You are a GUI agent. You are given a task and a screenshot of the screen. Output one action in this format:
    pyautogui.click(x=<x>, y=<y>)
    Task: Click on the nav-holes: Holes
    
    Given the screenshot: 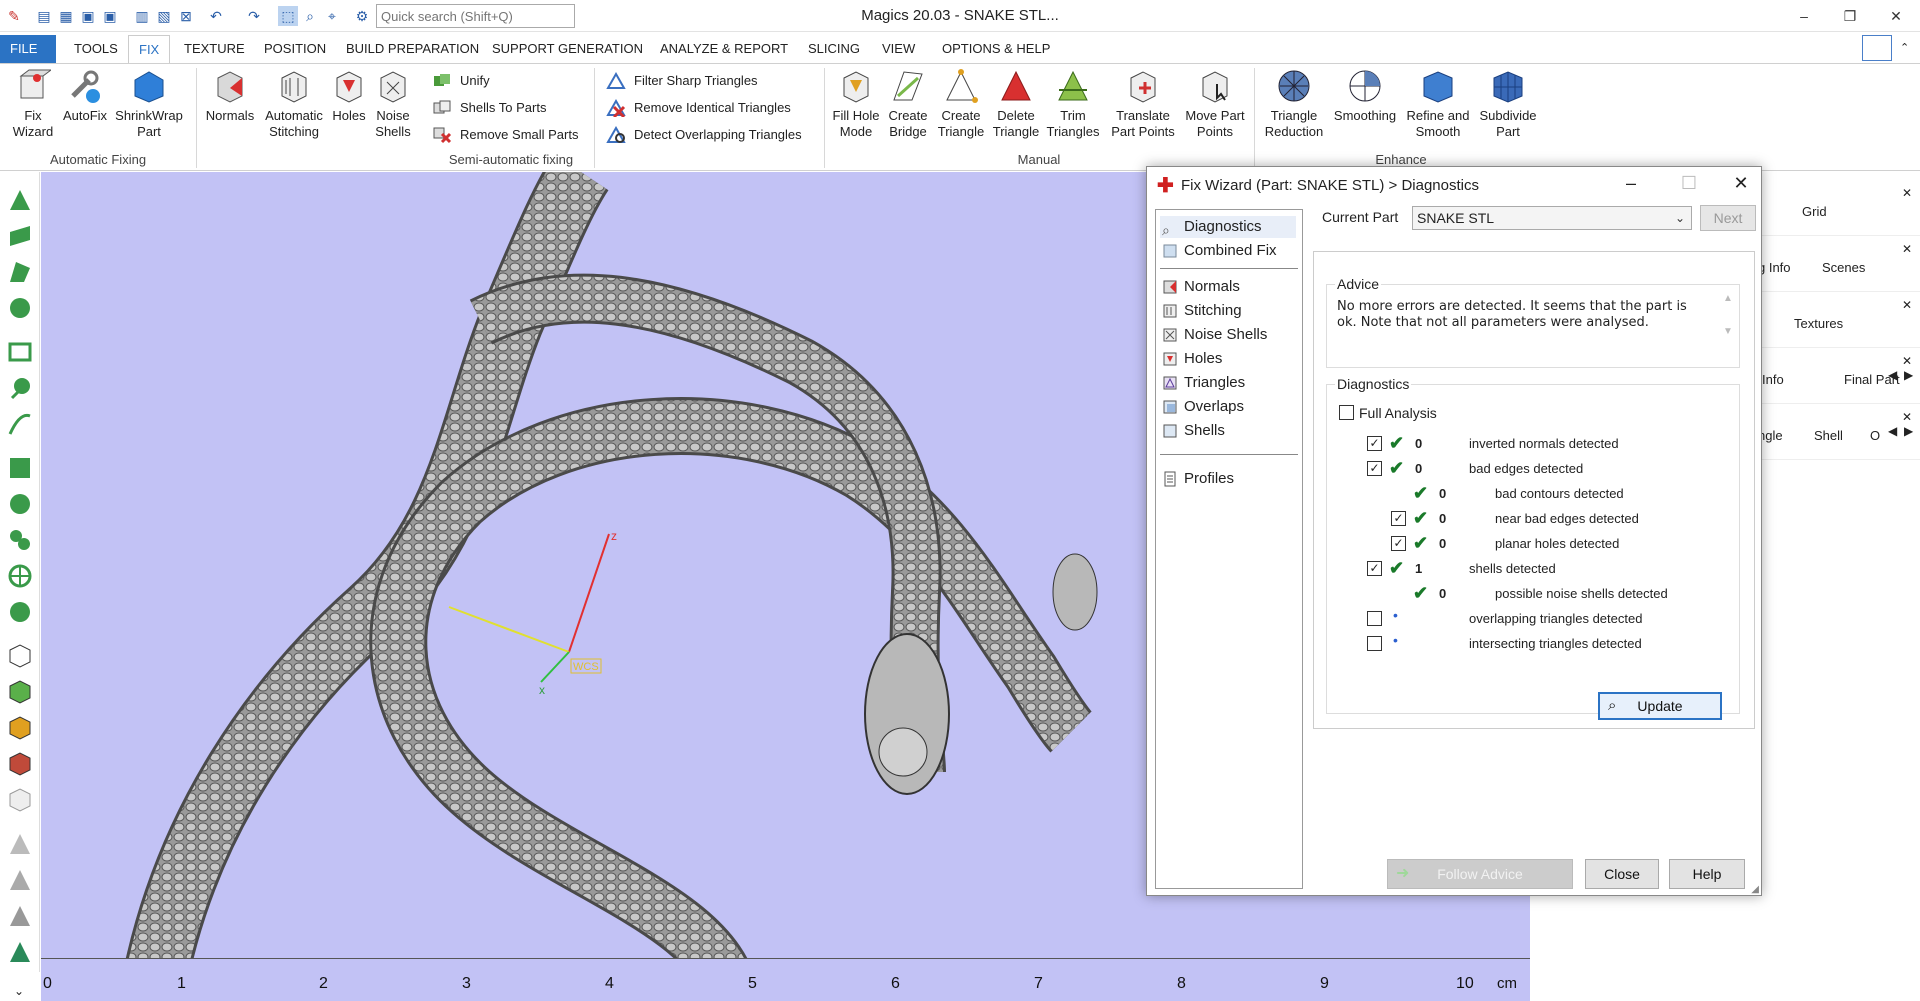 What is the action you would take?
    pyautogui.click(x=1191, y=359)
    